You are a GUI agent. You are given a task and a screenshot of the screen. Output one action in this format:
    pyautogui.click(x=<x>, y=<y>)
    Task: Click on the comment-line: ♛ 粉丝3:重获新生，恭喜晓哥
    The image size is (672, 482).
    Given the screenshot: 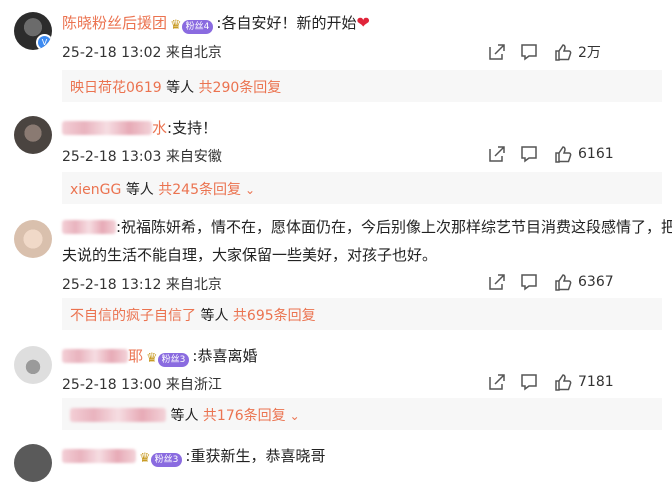 What is the action you would take?
    pyautogui.click(x=194, y=456)
    